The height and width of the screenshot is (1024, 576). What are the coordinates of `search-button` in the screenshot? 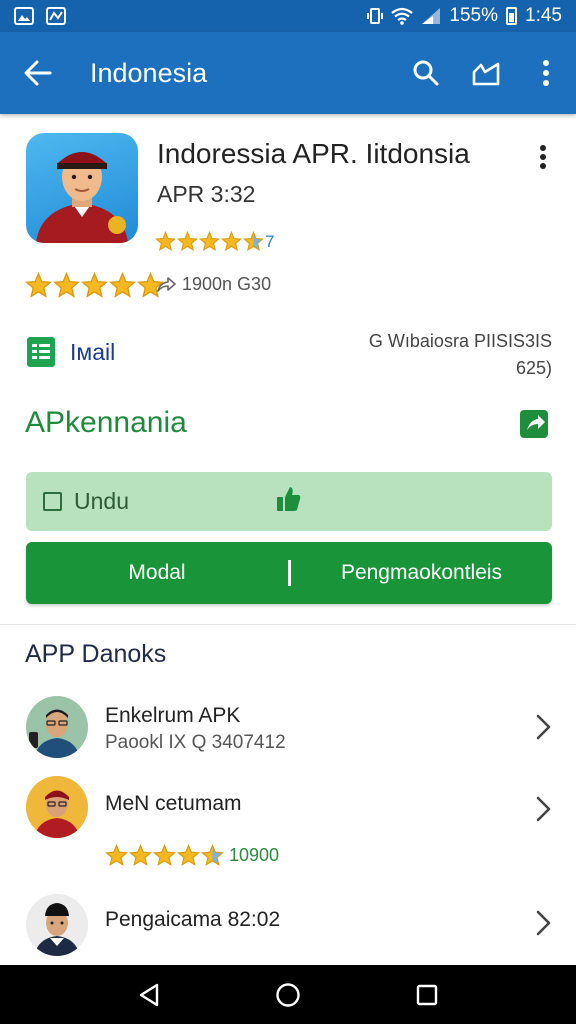 It's located at (426, 73).